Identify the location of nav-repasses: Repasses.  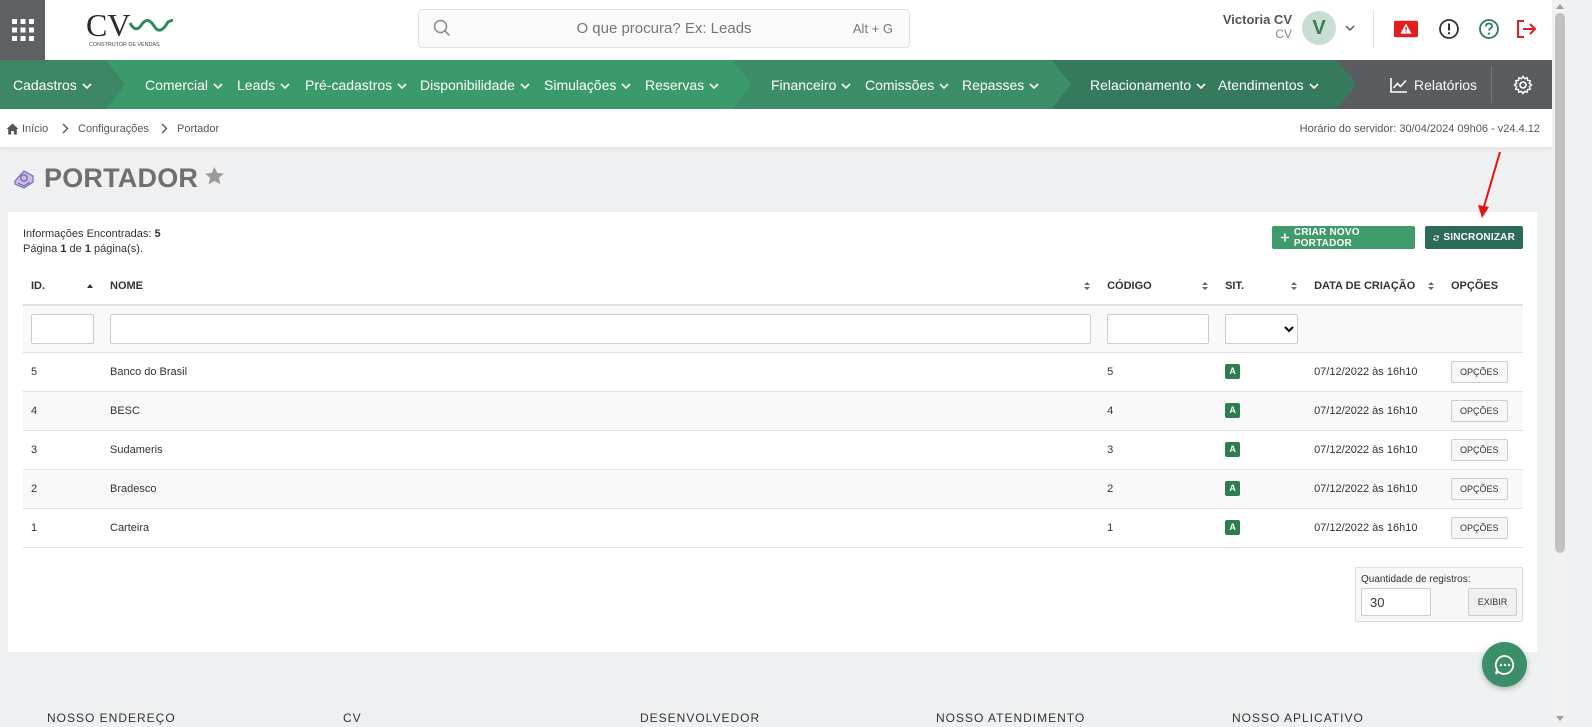
(1000, 84).